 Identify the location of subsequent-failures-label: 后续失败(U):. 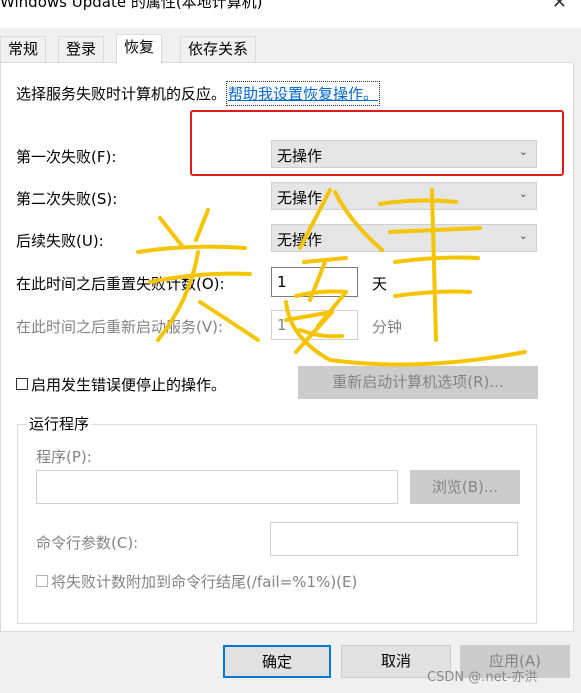
(60, 241).